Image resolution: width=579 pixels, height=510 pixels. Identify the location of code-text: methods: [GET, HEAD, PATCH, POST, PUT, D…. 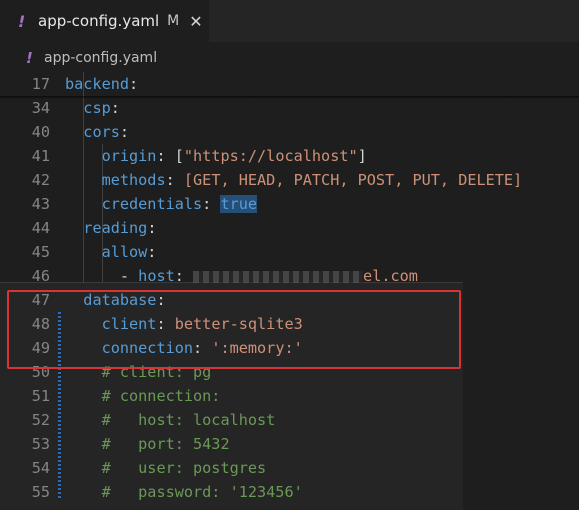
(294, 180).